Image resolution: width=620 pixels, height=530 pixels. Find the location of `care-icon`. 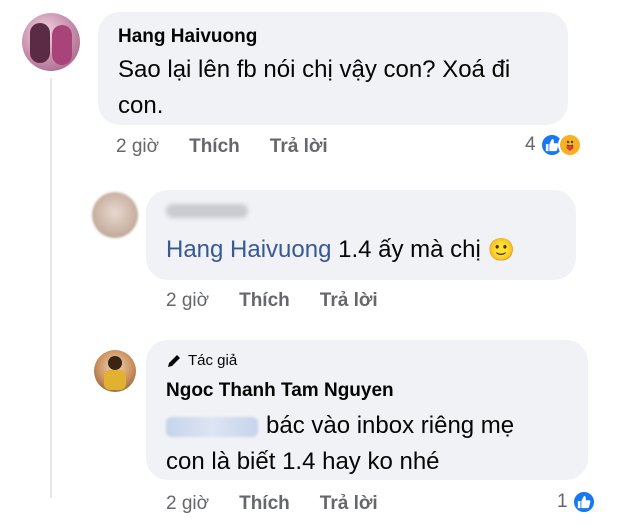

care-icon is located at coordinates (569, 145).